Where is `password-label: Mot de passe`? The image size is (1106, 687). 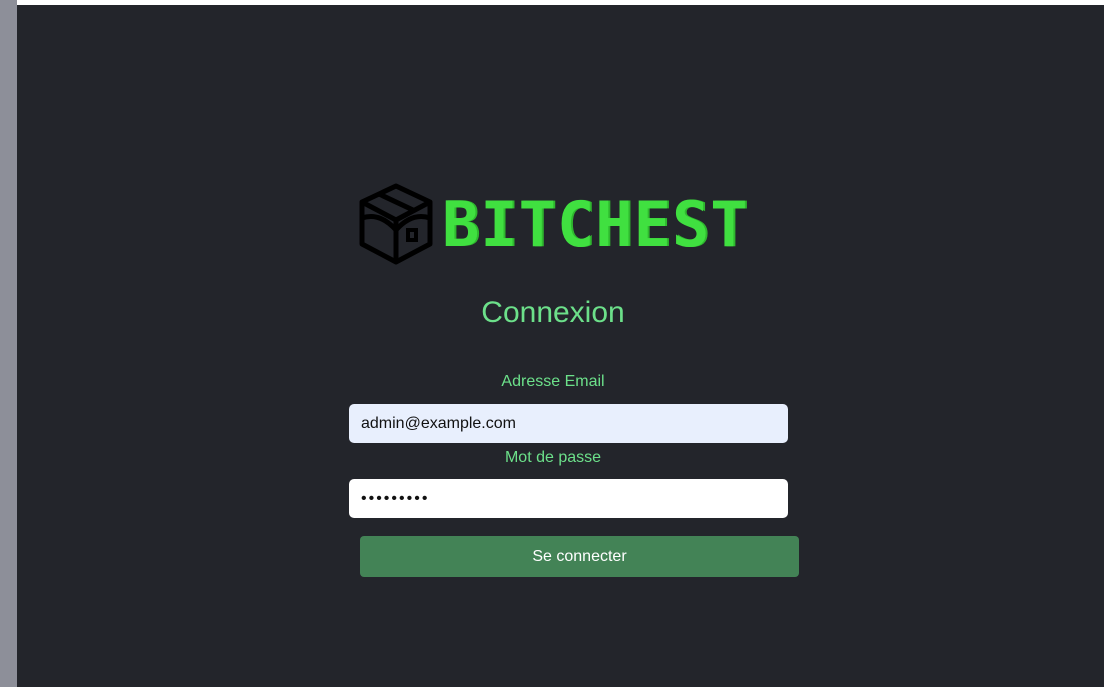 password-label: Mot de passe is located at coordinates (553, 457).